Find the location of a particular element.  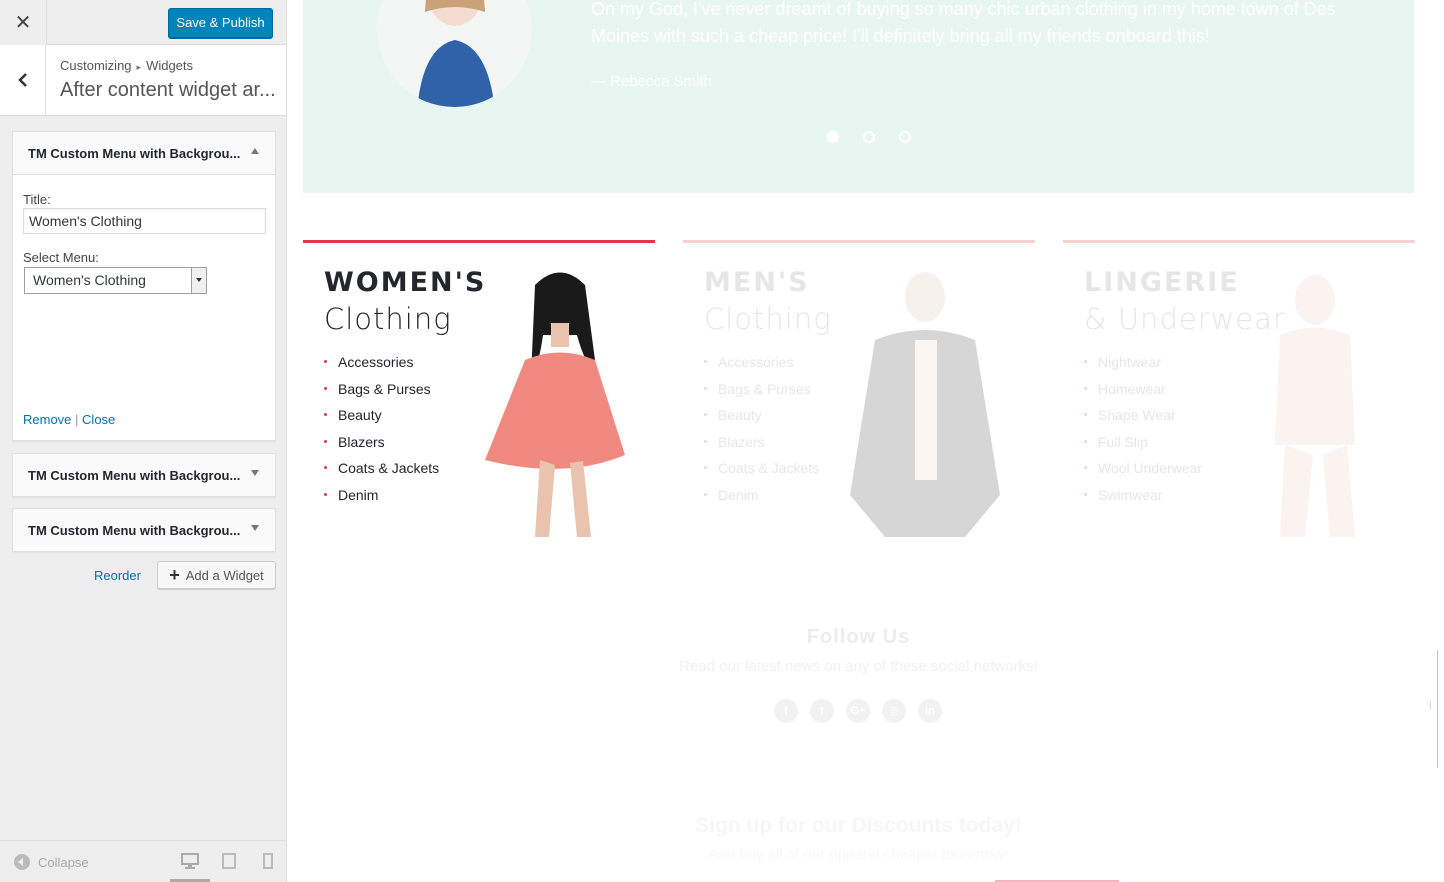

menu-item: Full Slip is located at coordinates (1143, 446).